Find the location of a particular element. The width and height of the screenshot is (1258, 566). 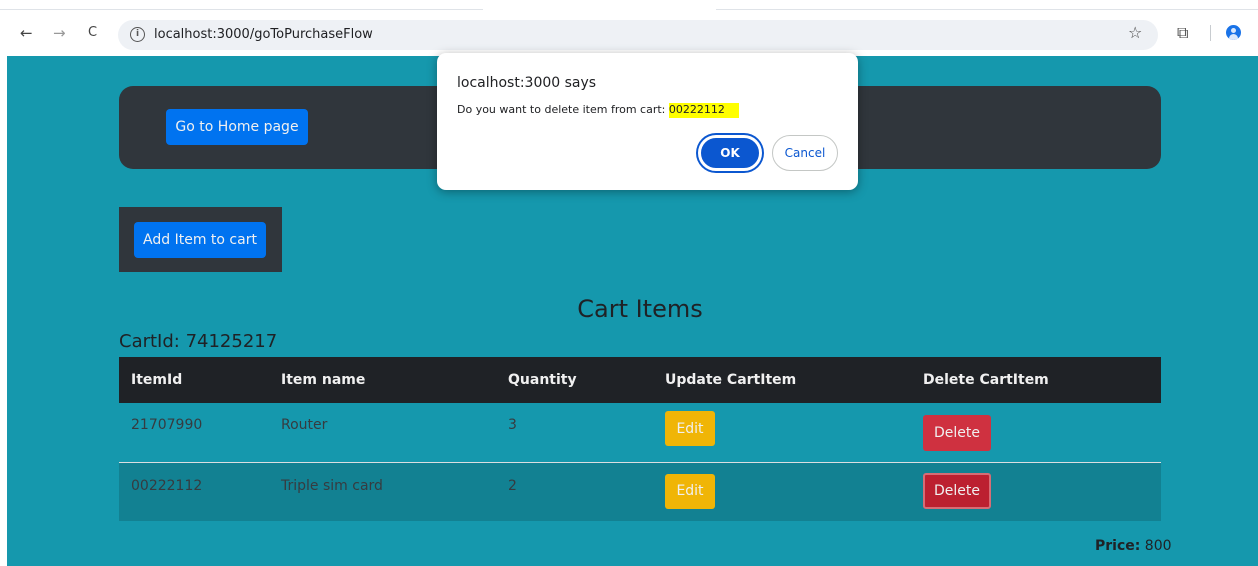

url-text: localhost:3000/goToPurchaseFlow is located at coordinates (263, 34).